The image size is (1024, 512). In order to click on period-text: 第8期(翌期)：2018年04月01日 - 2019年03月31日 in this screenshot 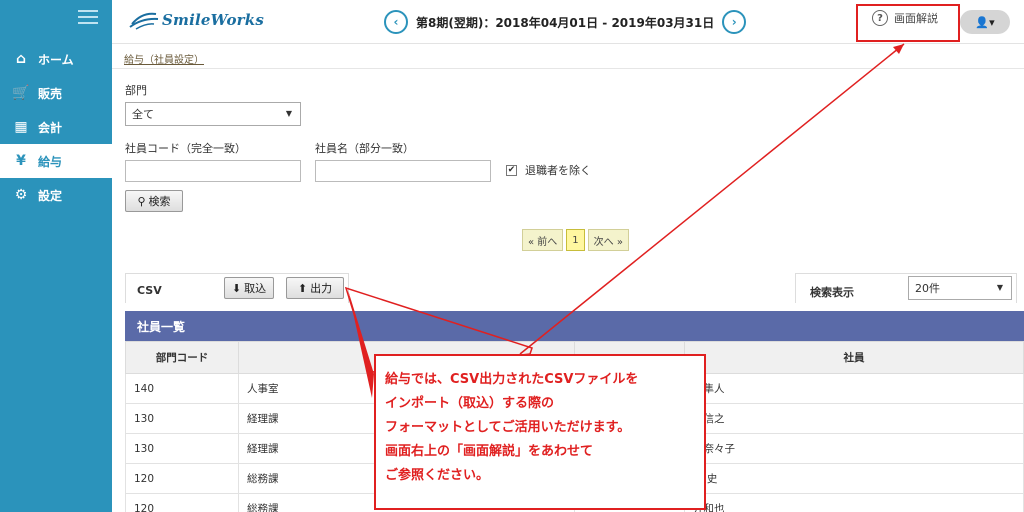, I will do `click(565, 22)`.